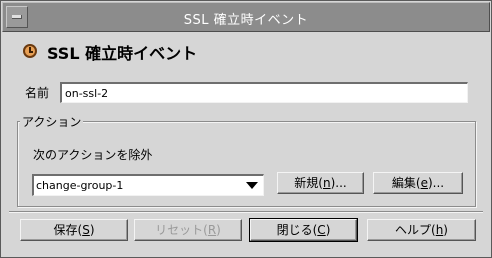 The width and height of the screenshot is (492, 258). What do you see at coordinates (308, 183) in the screenshot?
I see `new-action-button-label: 新規(` at bounding box center [308, 183].